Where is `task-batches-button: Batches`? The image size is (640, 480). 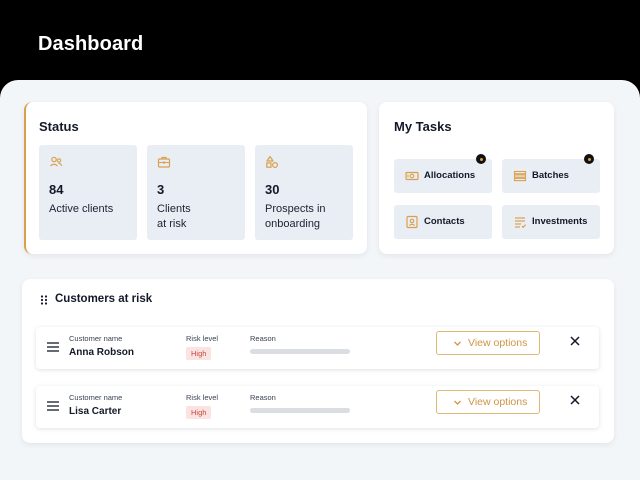 task-batches-button: Batches is located at coordinates (551, 173).